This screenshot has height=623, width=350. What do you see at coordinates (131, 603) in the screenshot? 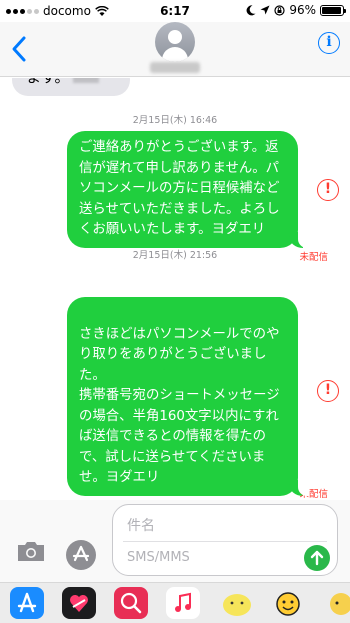
I see `image-search-icon` at bounding box center [131, 603].